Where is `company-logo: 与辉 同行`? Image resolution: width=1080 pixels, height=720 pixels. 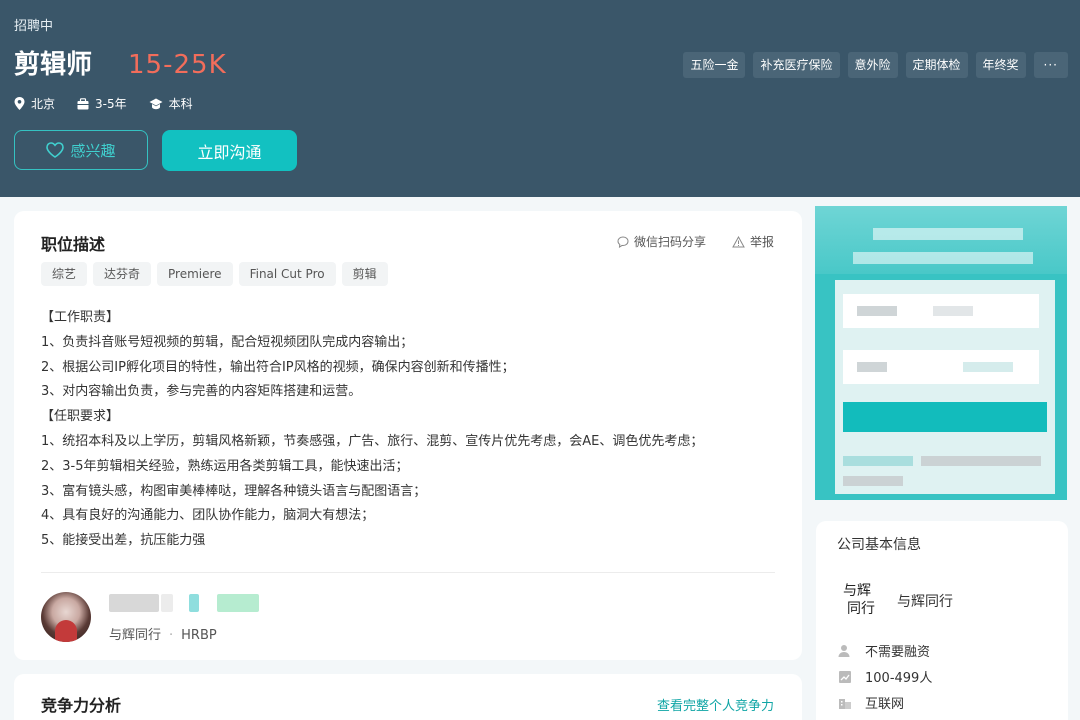
company-logo: 与辉 同行 is located at coordinates (861, 599).